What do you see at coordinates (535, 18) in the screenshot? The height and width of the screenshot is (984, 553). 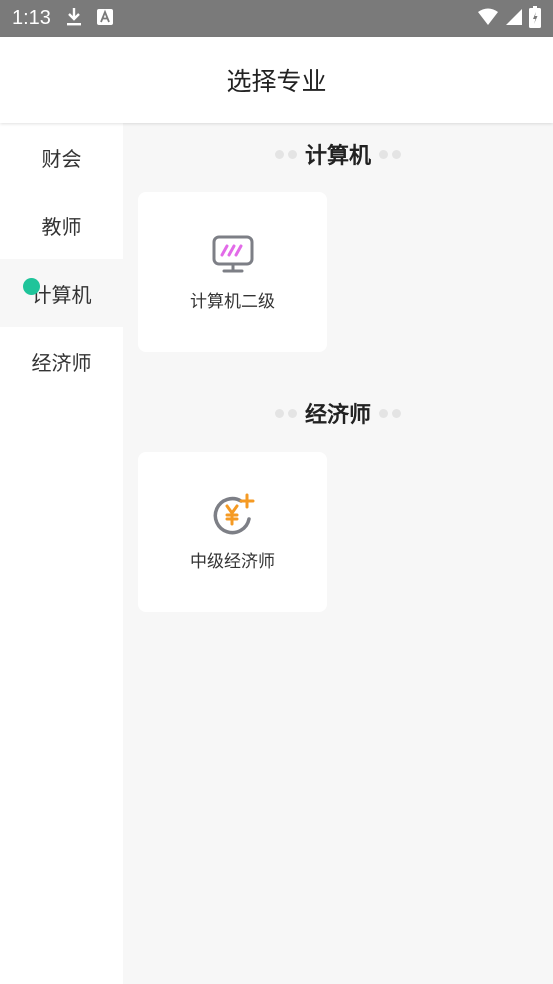 I see `battery-icon` at bounding box center [535, 18].